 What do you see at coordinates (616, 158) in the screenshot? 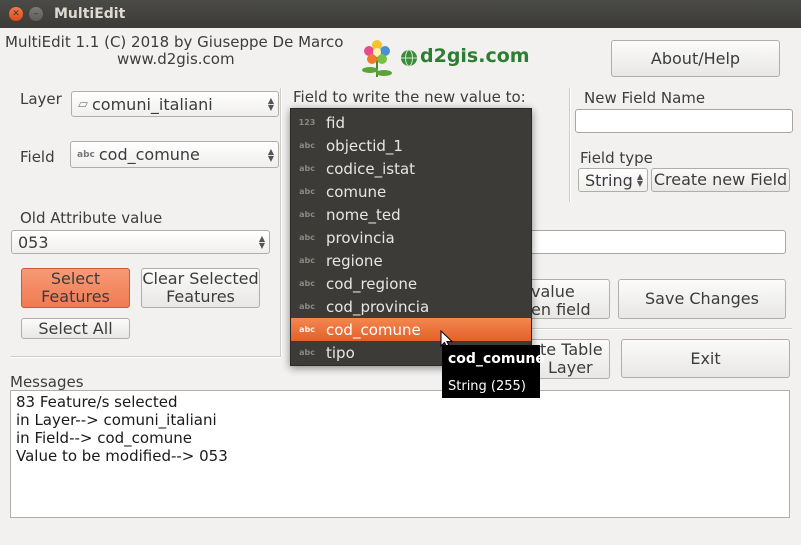
I see `field-type-label: Field type` at bounding box center [616, 158].